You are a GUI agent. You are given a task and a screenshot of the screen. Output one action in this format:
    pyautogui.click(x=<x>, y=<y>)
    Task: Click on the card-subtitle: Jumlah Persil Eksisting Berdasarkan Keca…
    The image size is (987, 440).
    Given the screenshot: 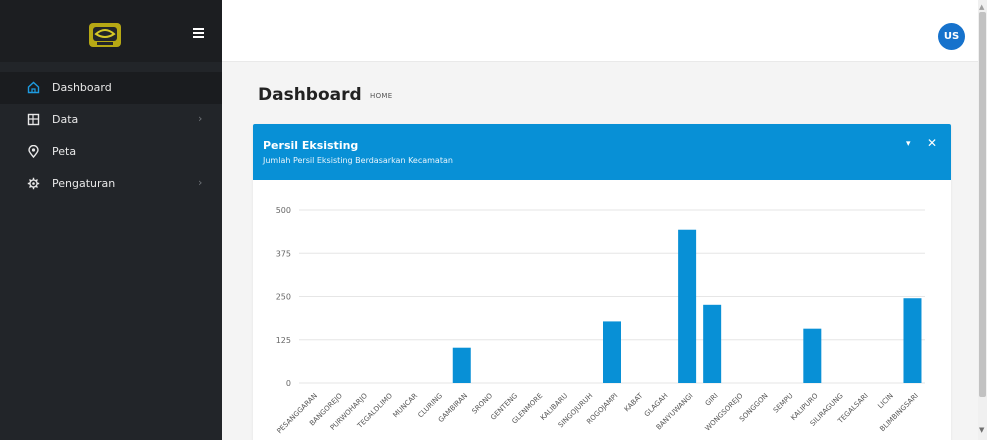 What is the action you would take?
    pyautogui.click(x=358, y=160)
    